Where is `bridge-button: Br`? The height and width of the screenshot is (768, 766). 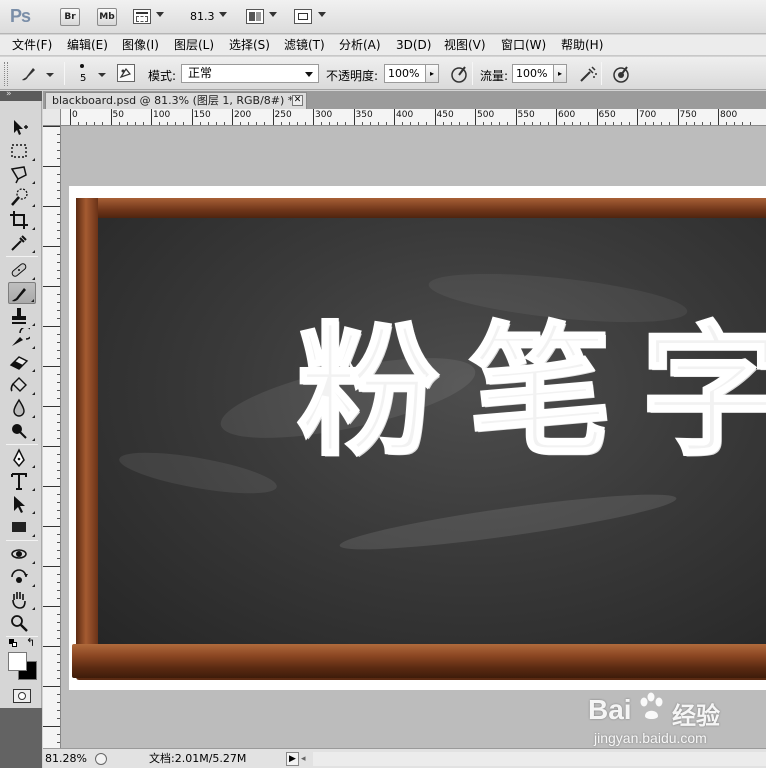 bridge-button: Br is located at coordinates (70, 17).